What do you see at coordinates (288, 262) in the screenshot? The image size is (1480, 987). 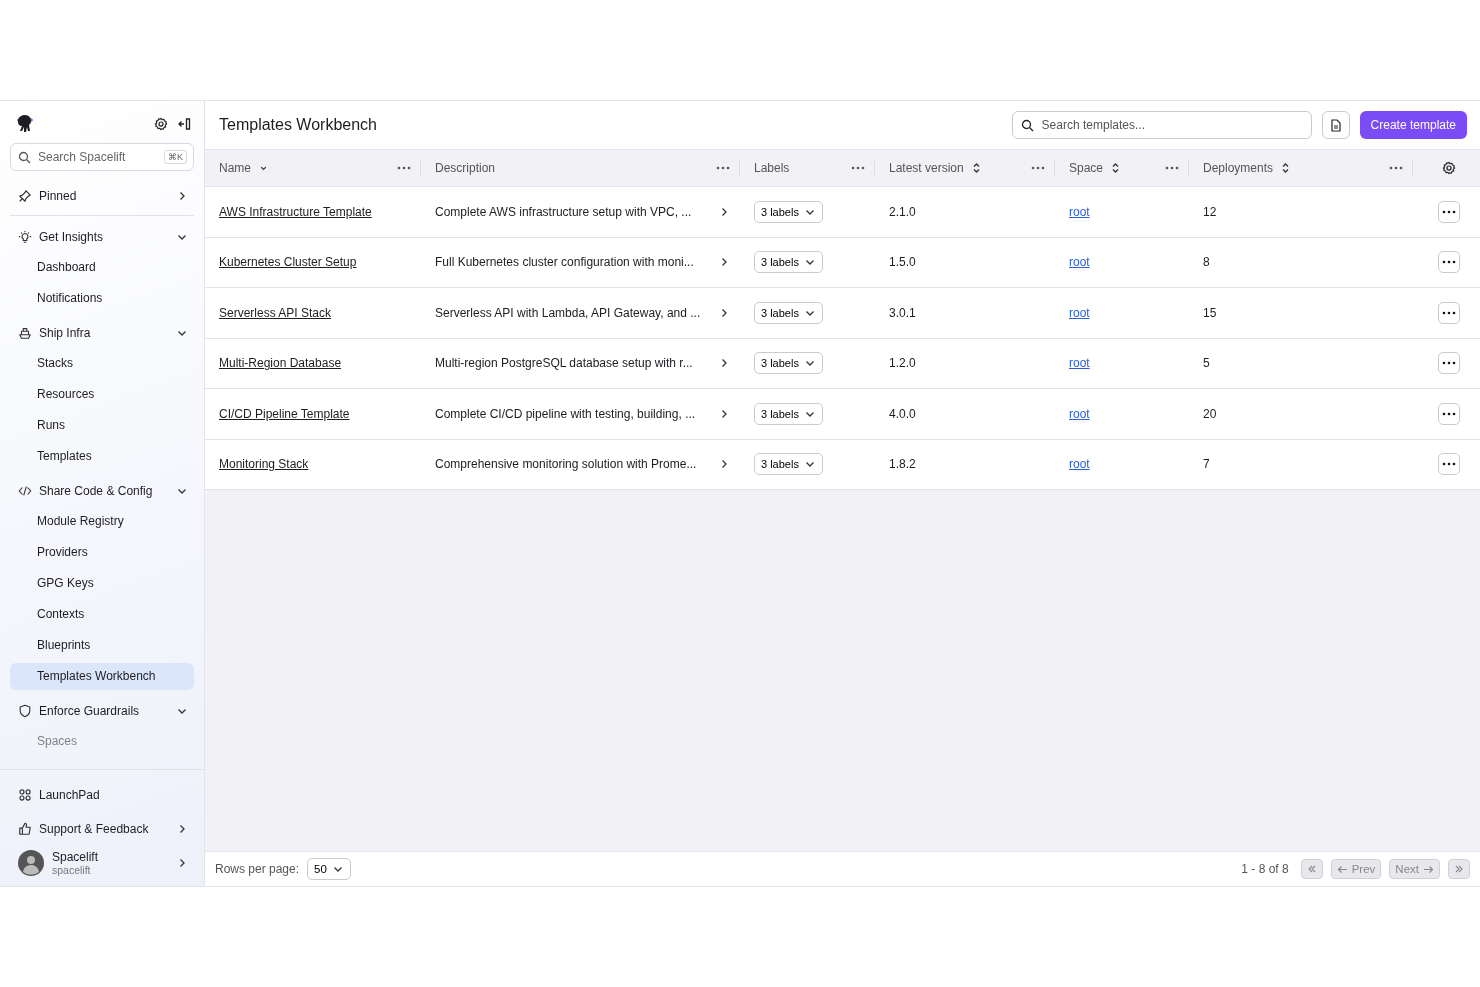 I see `template-link: Kubernetes Cluster Setup` at bounding box center [288, 262].